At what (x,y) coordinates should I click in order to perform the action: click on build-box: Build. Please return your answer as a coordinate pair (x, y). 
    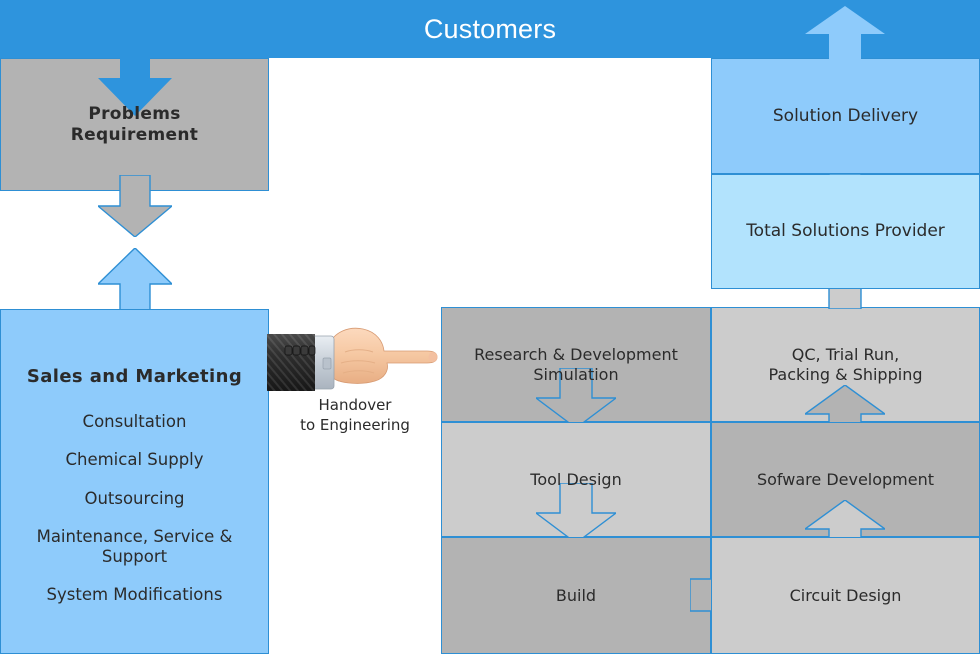
    Looking at the image, I should click on (576, 595).